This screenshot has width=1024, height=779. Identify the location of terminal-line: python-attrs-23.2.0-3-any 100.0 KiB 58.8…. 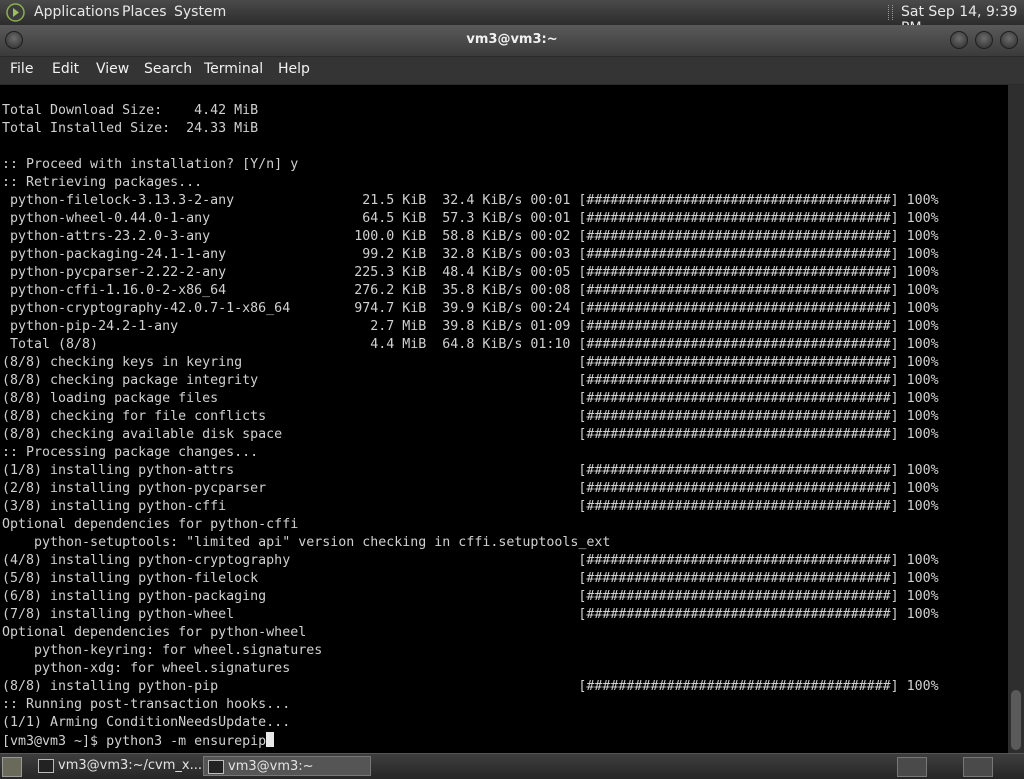
(474, 236).